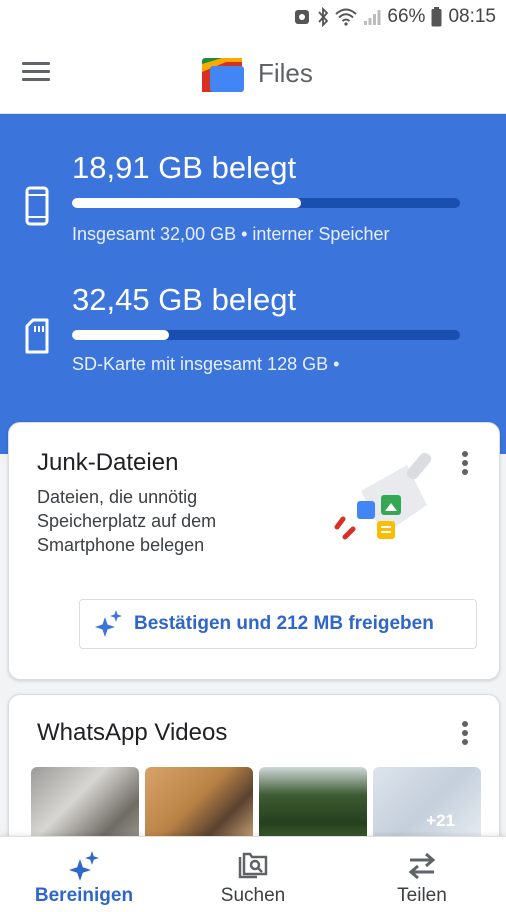  I want to click on nav-label-suchen: Suchen, so click(253, 895).